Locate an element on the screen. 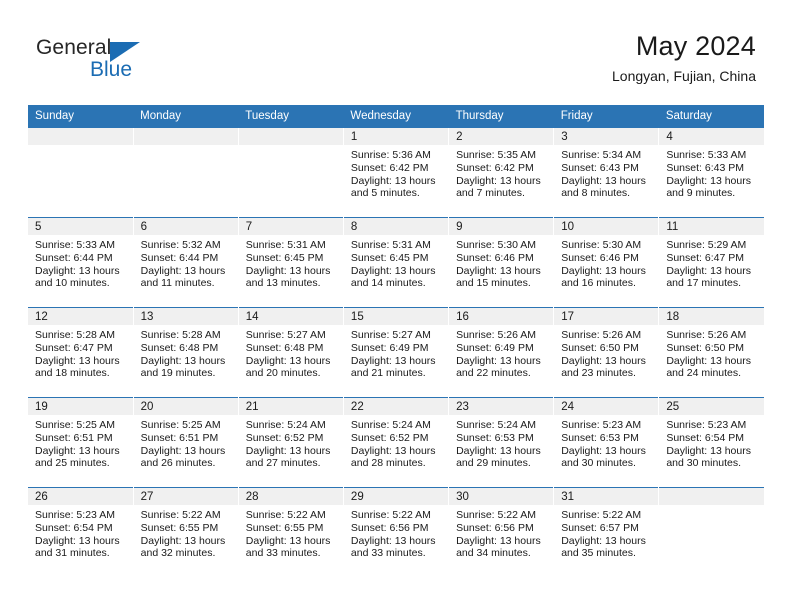 Image resolution: width=792 pixels, height=612 pixels. brand-name-blue: Blue is located at coordinates (111, 69).